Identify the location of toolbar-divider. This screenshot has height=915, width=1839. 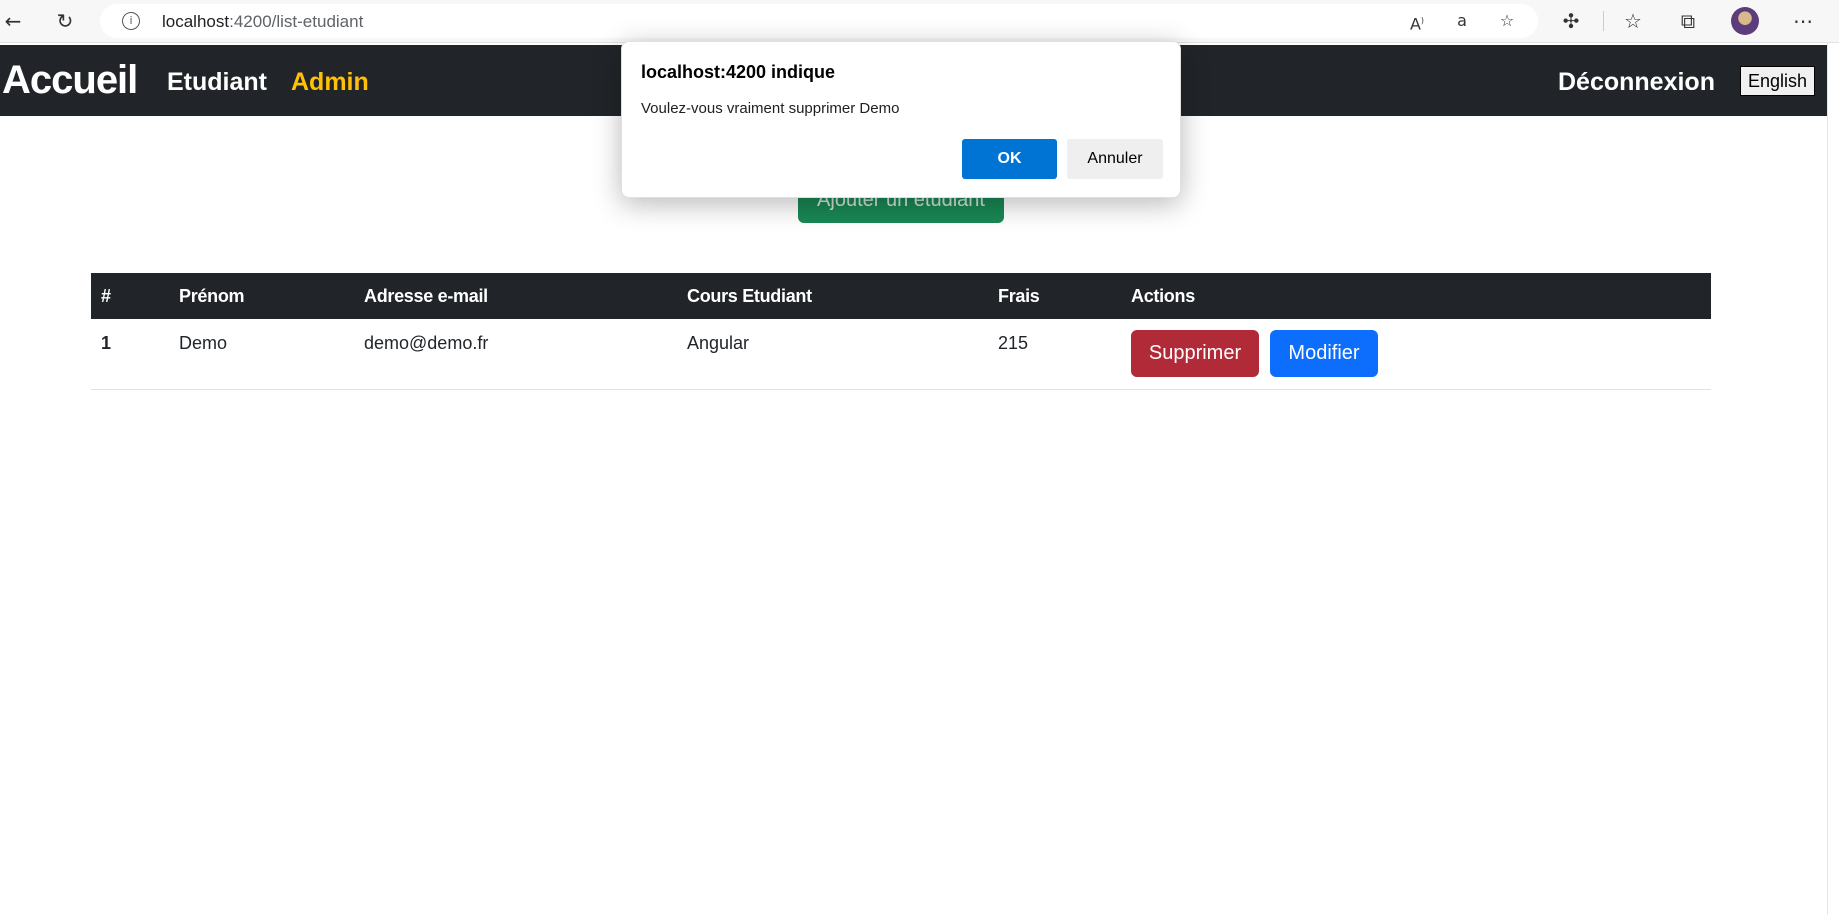
(1603, 21).